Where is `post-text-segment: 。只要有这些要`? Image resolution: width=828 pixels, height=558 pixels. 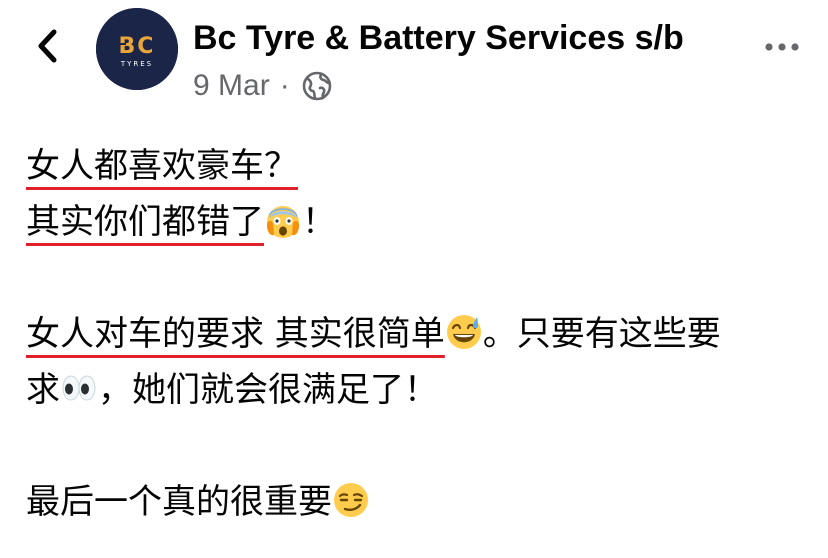 post-text-segment: 。只要有这些要 is located at coordinates (601, 334).